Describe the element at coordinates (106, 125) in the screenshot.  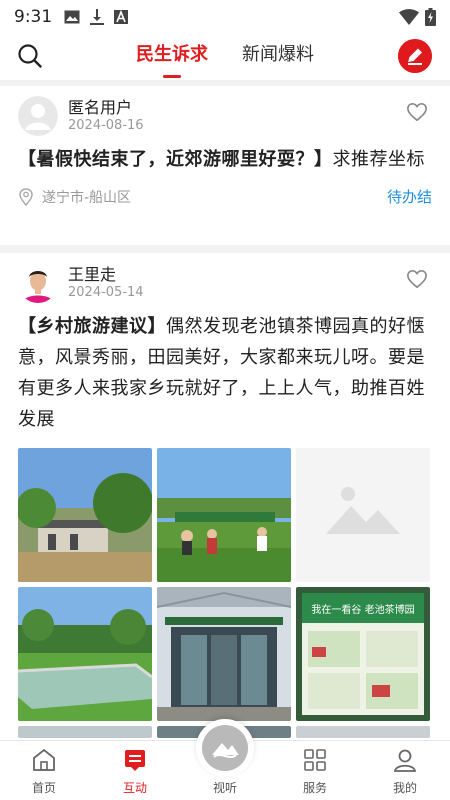
I see `post-date: 2024-08-16` at that location.